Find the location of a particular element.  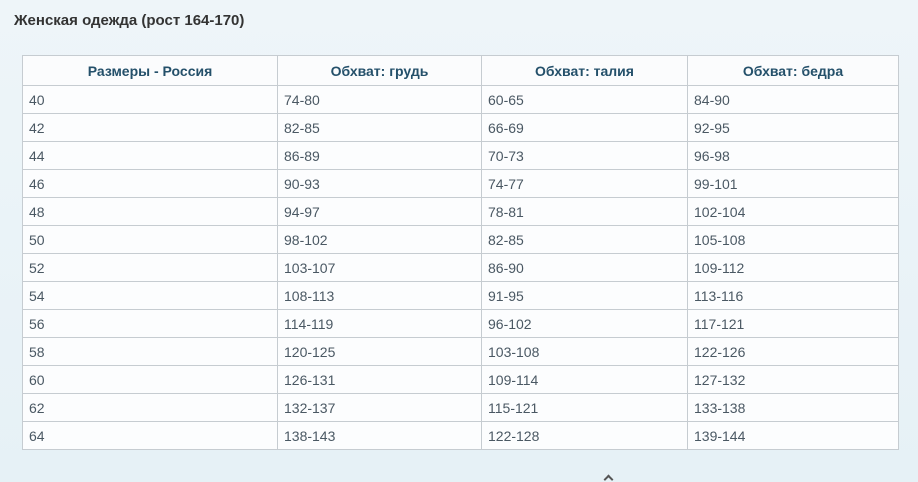

cell-size: 60 is located at coordinates (150, 379).